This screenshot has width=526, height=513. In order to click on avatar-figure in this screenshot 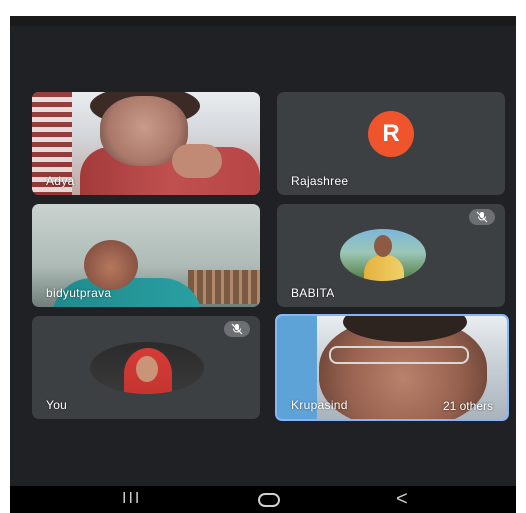, I will do `click(384, 268)`.